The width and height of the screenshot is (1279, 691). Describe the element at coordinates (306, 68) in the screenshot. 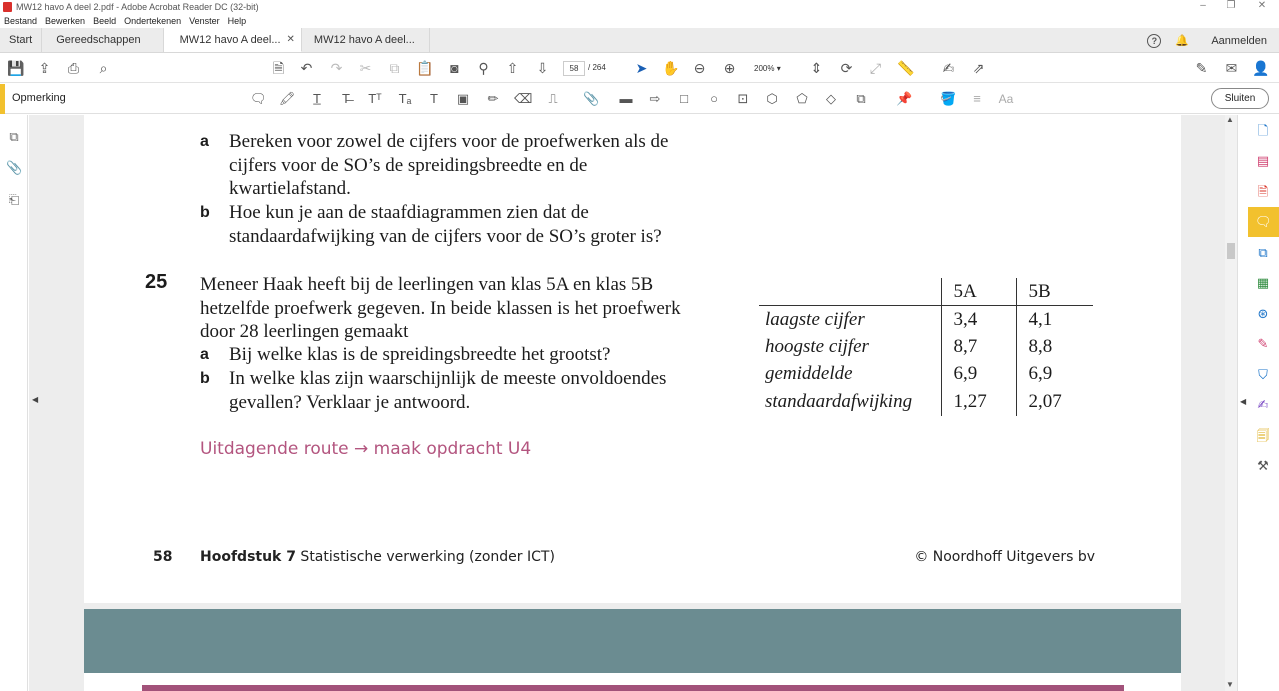

I see `undo-icon: ↶` at that location.